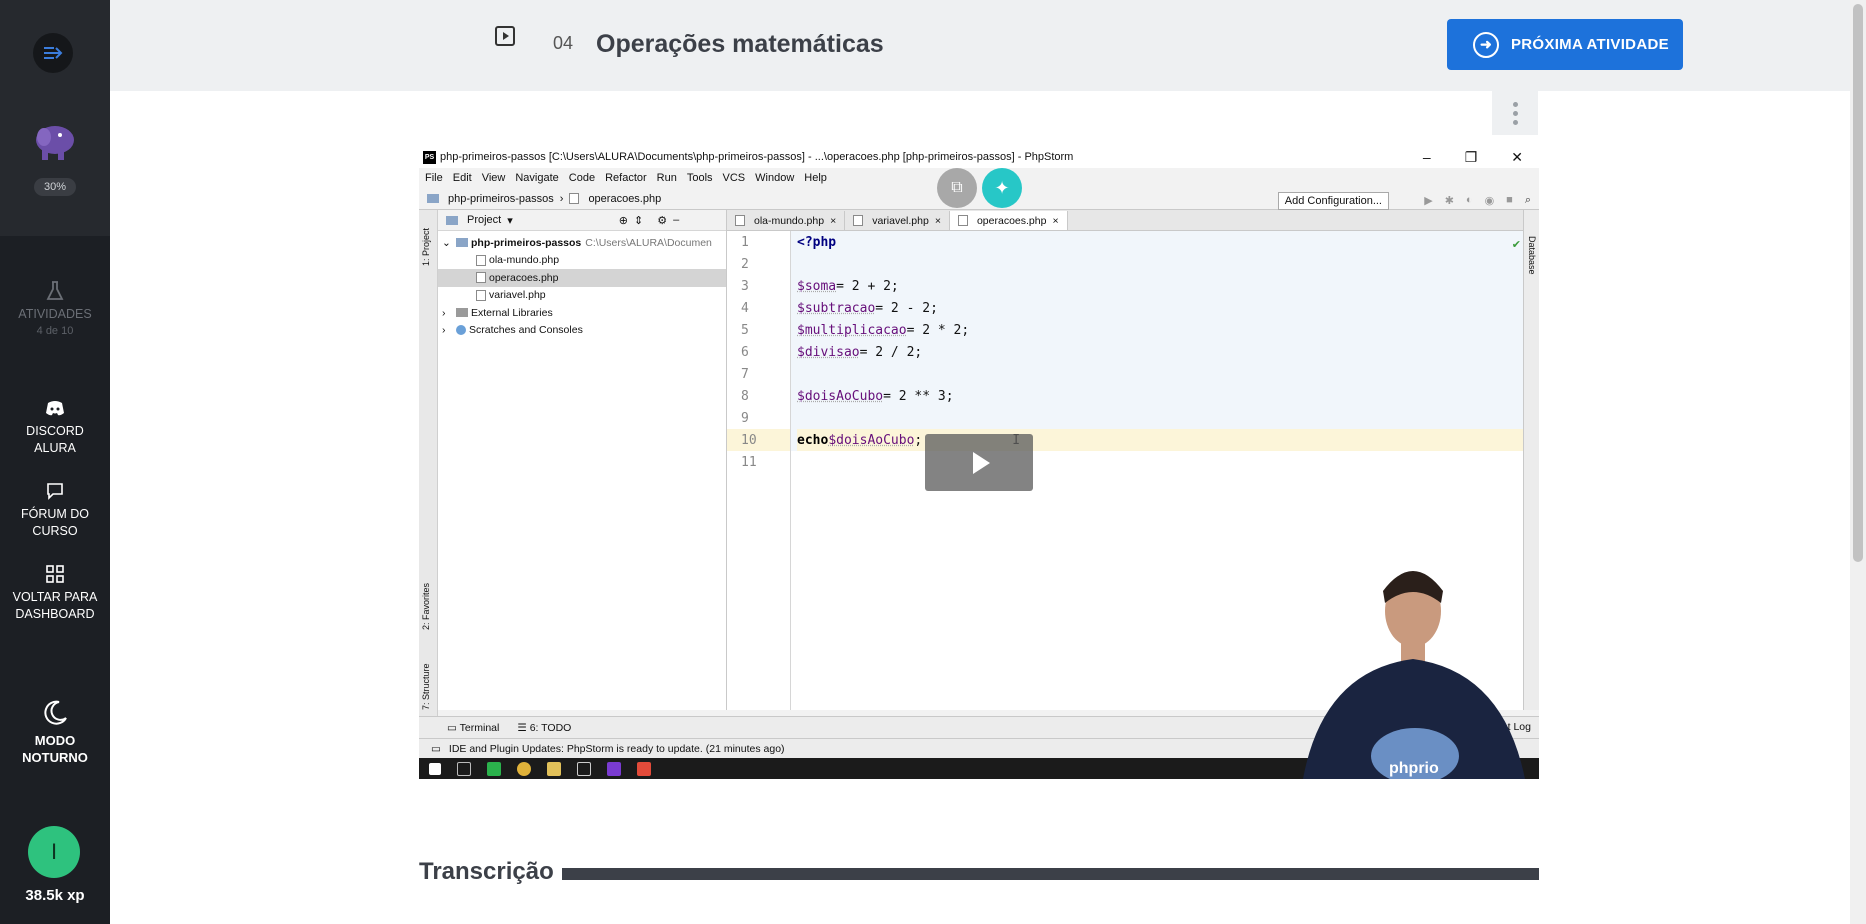 The image size is (1866, 924). What do you see at coordinates (55, 522) in the screenshot?
I see `forum-label: FÓRUM DO CURSO` at bounding box center [55, 522].